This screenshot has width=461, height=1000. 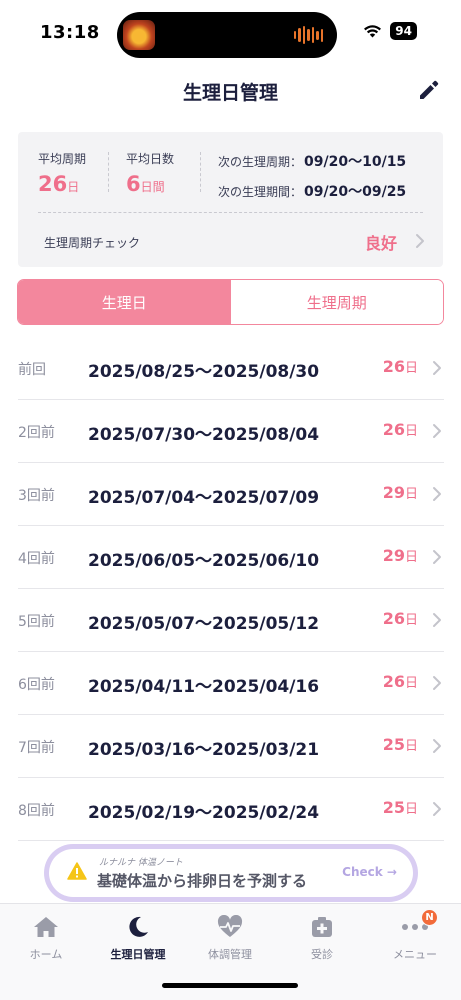 I want to click on next-period-row: 次の生理期間： 09/20〜09/25, so click(x=312, y=191).